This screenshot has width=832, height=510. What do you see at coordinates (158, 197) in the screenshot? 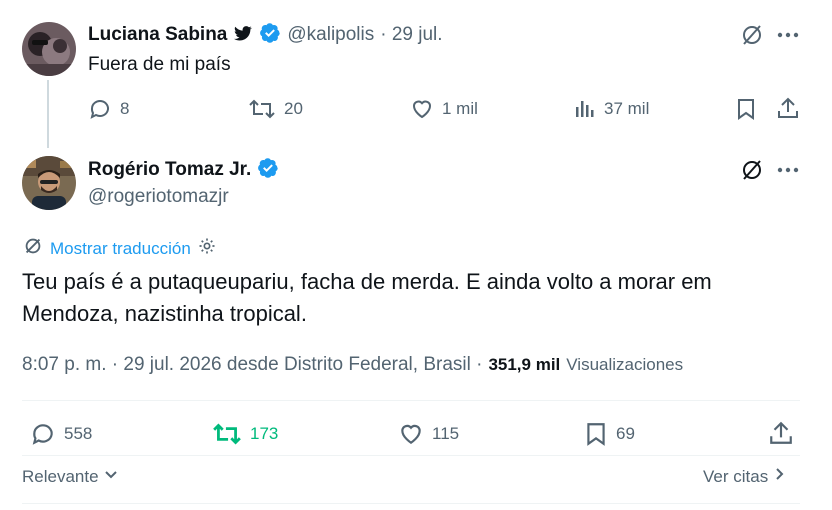
I see `main-handle: @rogeriotomazjr` at bounding box center [158, 197].